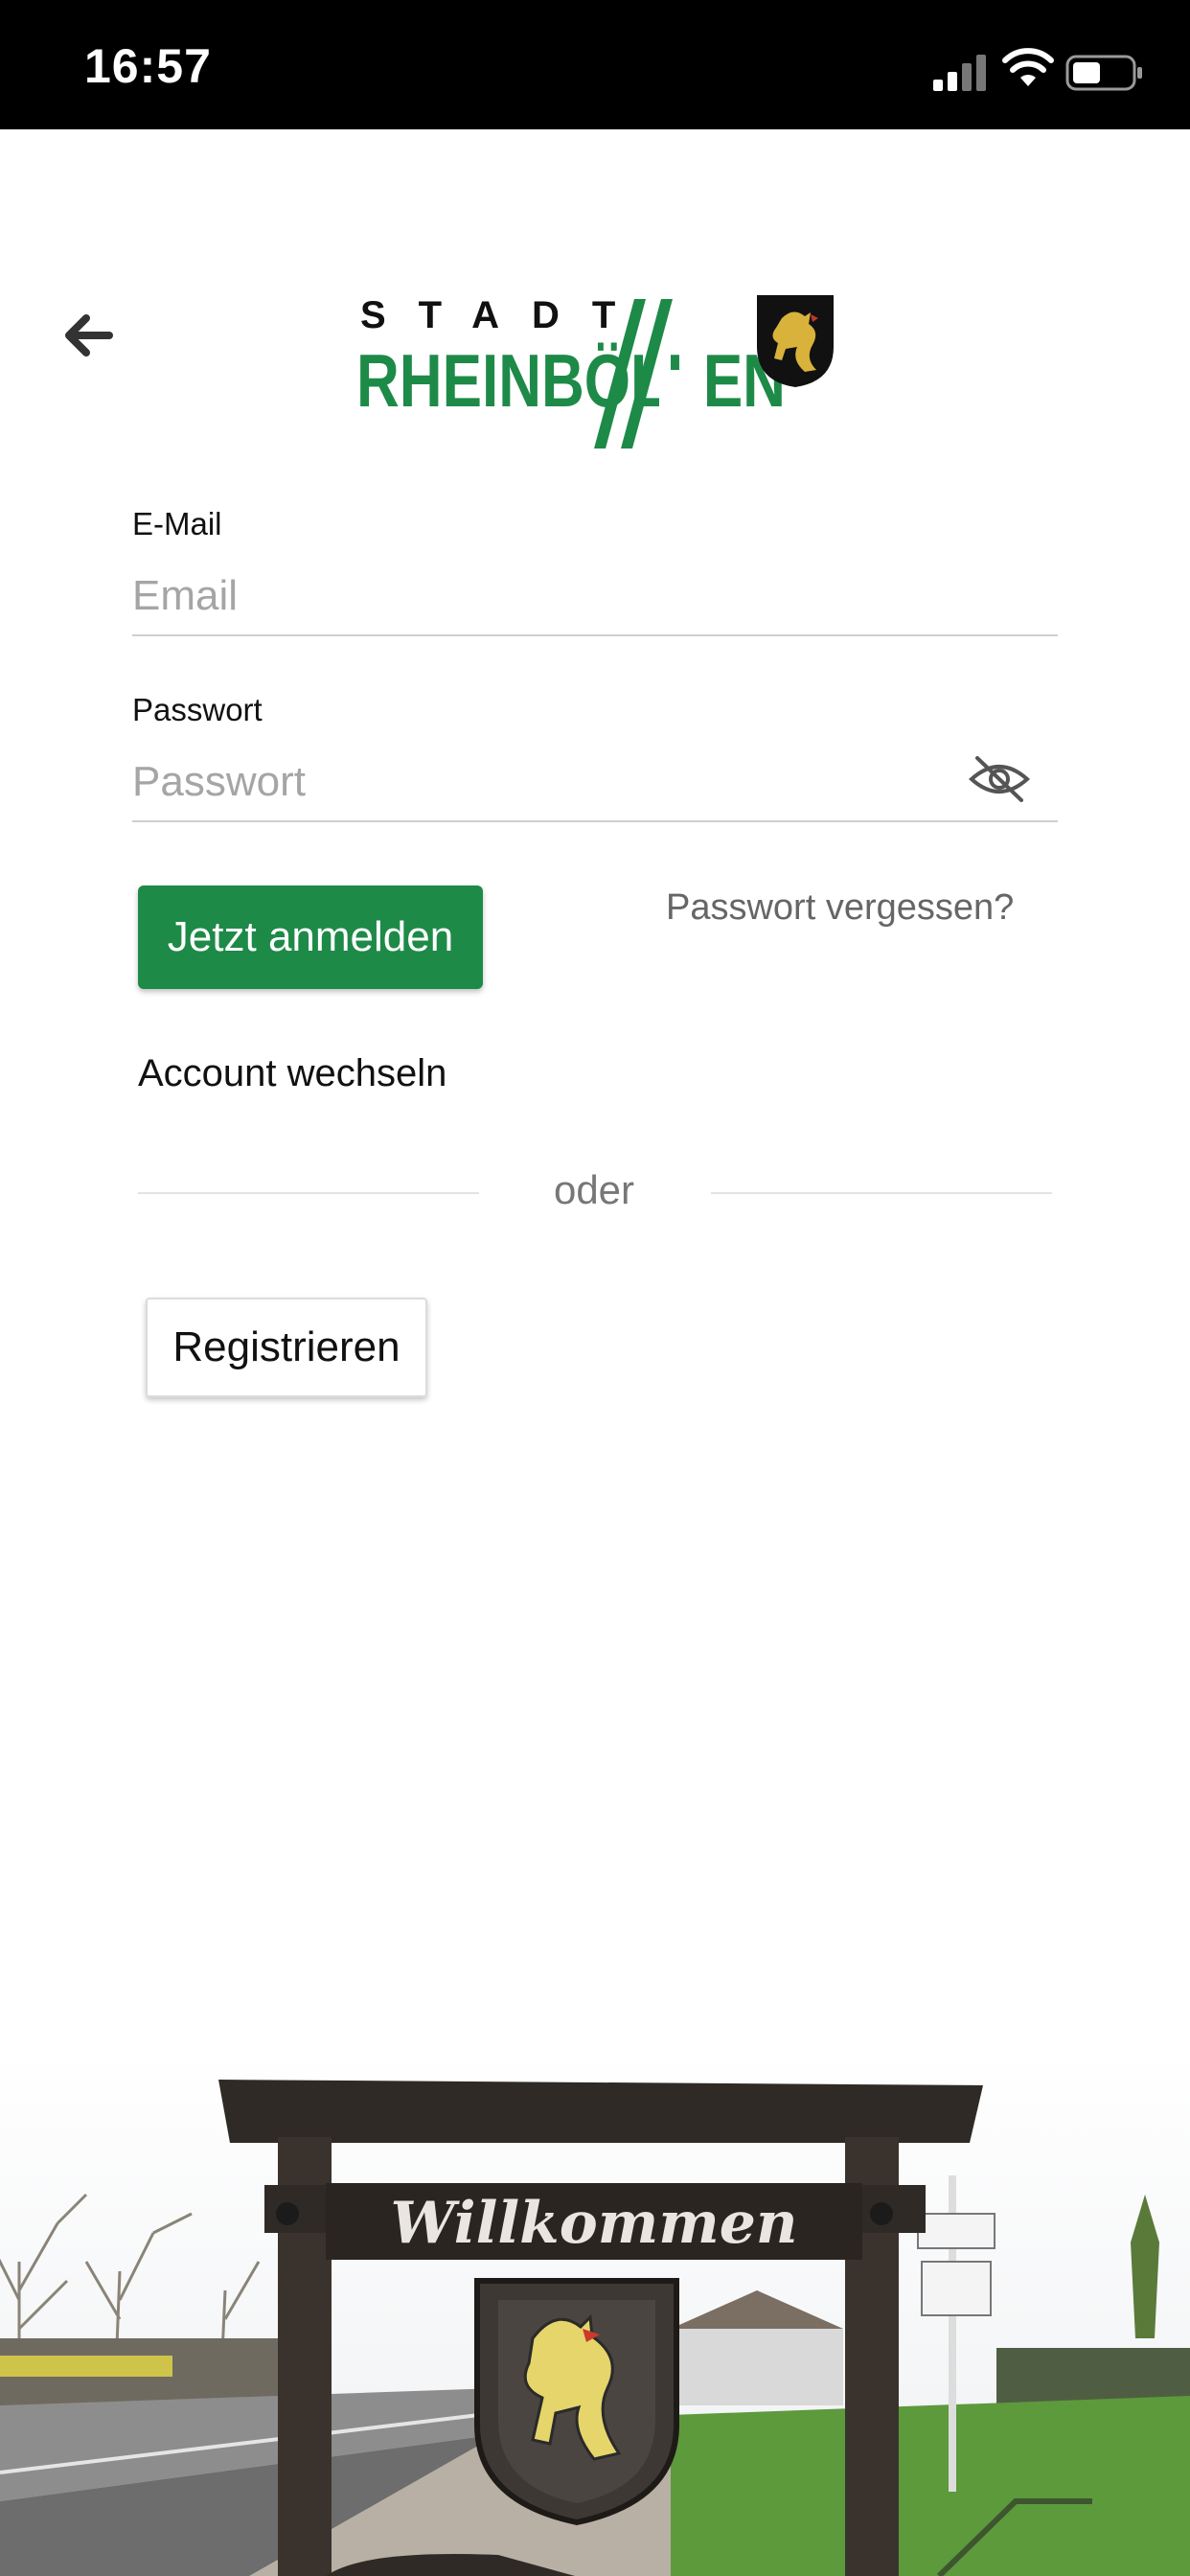 This screenshot has width=1190, height=2576. Describe the element at coordinates (593, 2223) in the screenshot. I see `welcome-sign-text: Willkommen` at that location.